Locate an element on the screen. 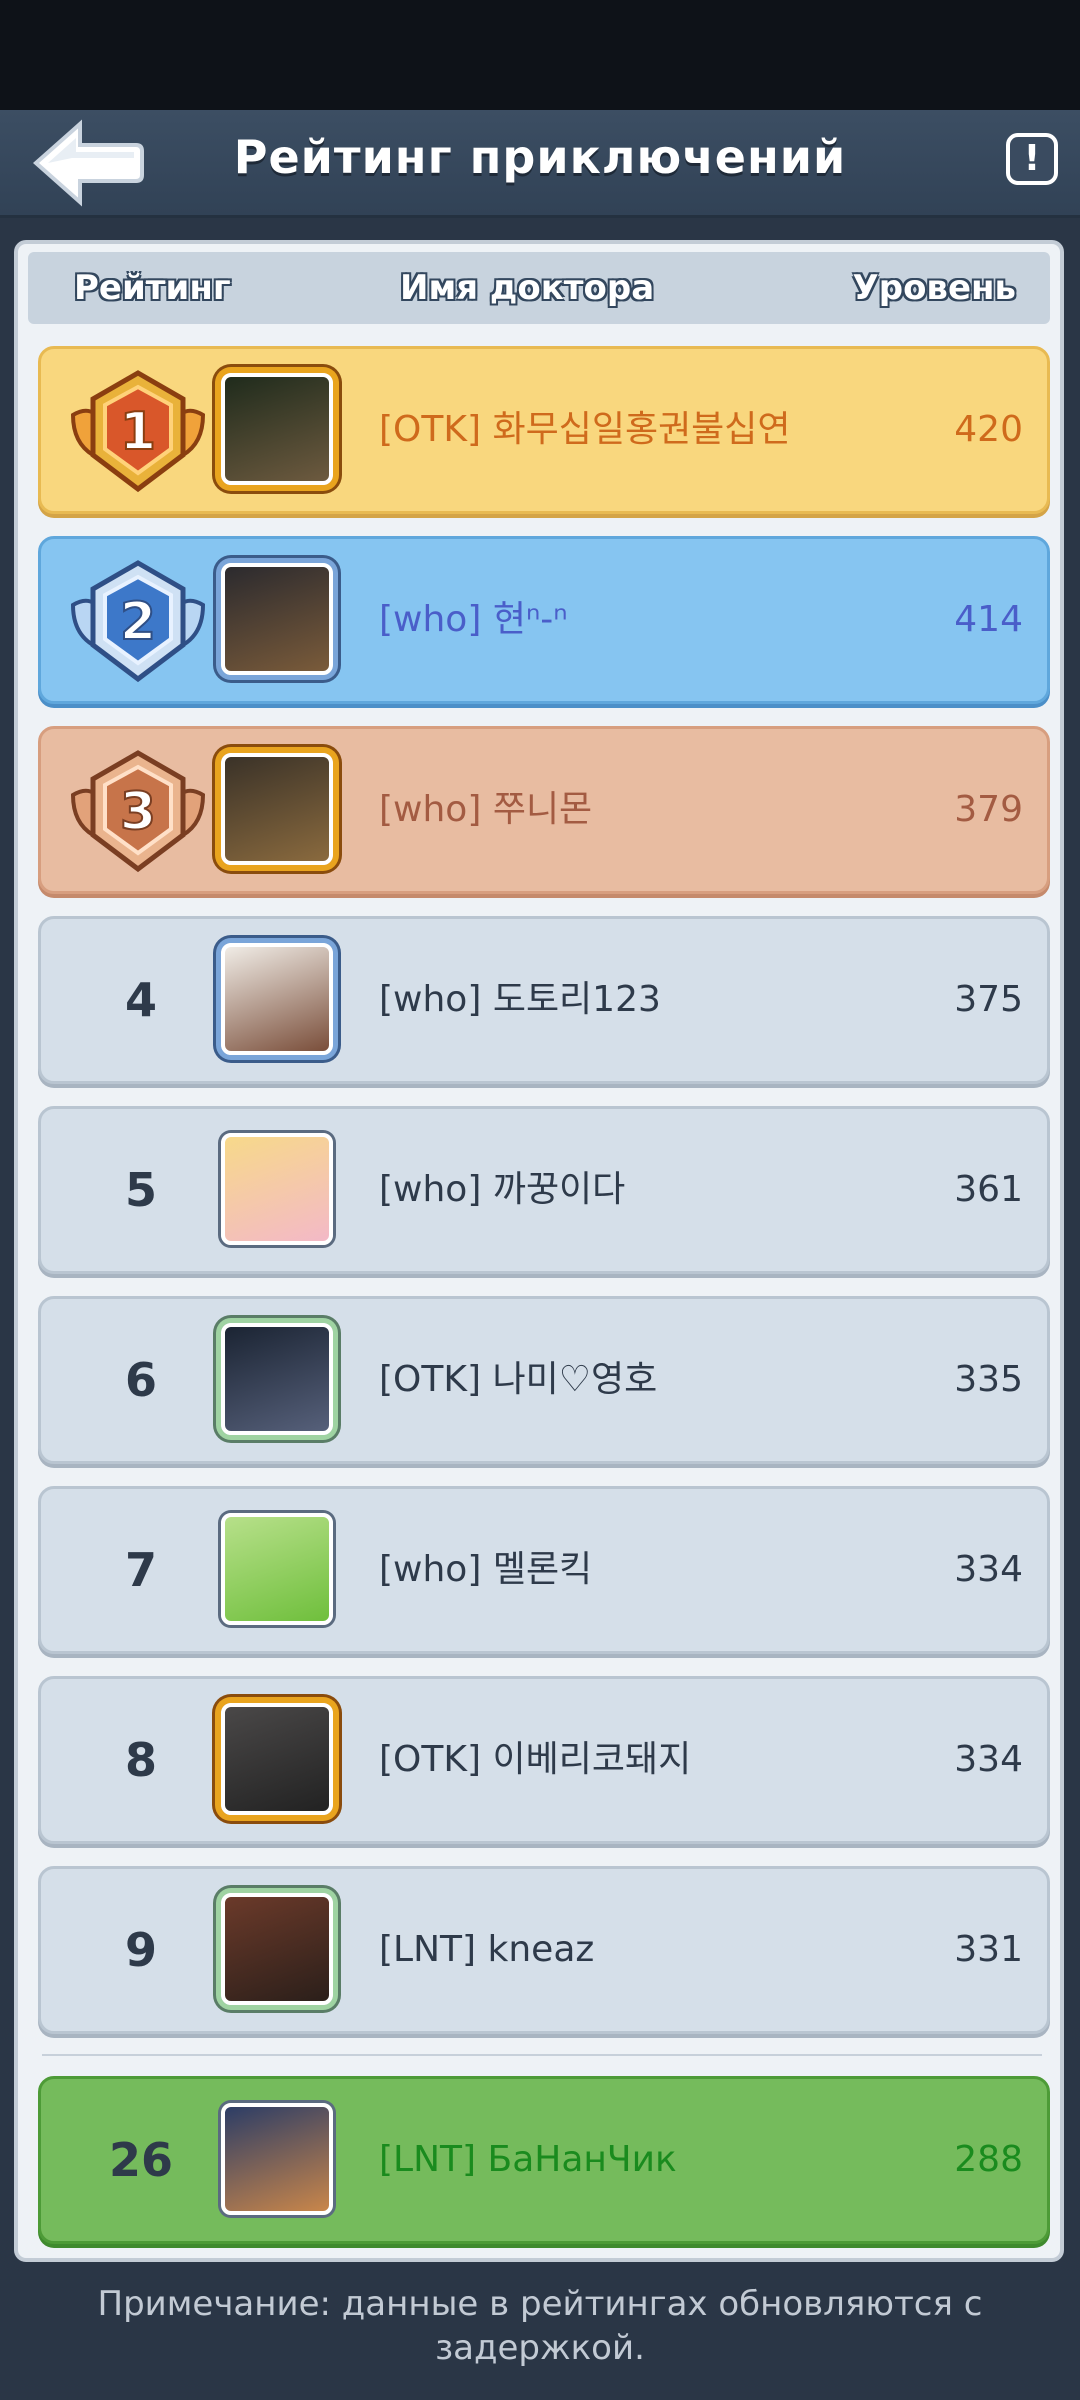 This screenshot has height=2400, width=1080. leaderboard-row-4: 4 [who] 도토리123 375 is located at coordinates (544, 1000).